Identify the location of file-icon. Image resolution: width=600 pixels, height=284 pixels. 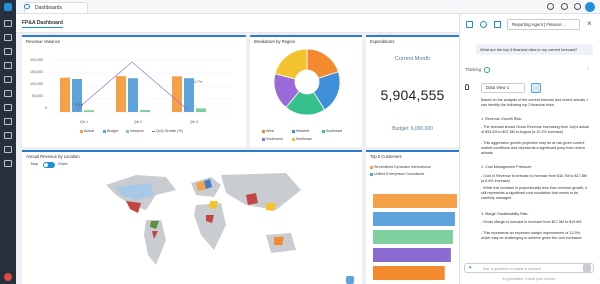
(8, 51).